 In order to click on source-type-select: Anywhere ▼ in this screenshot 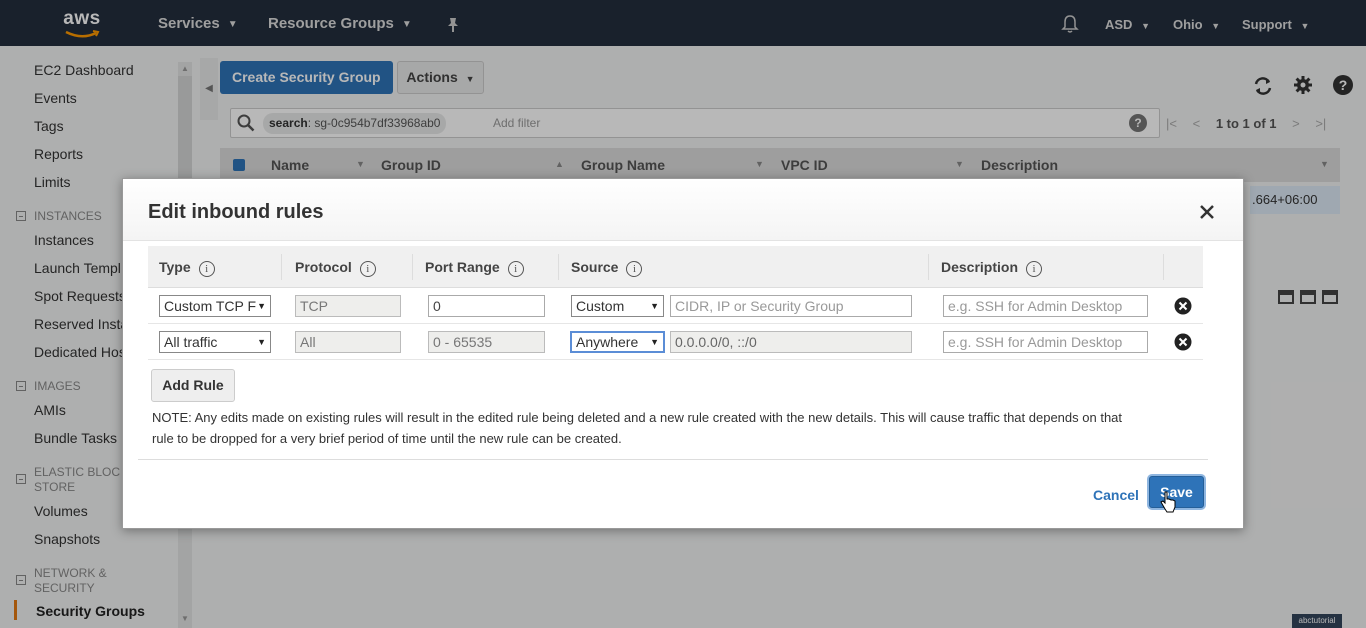, I will do `click(617, 342)`.